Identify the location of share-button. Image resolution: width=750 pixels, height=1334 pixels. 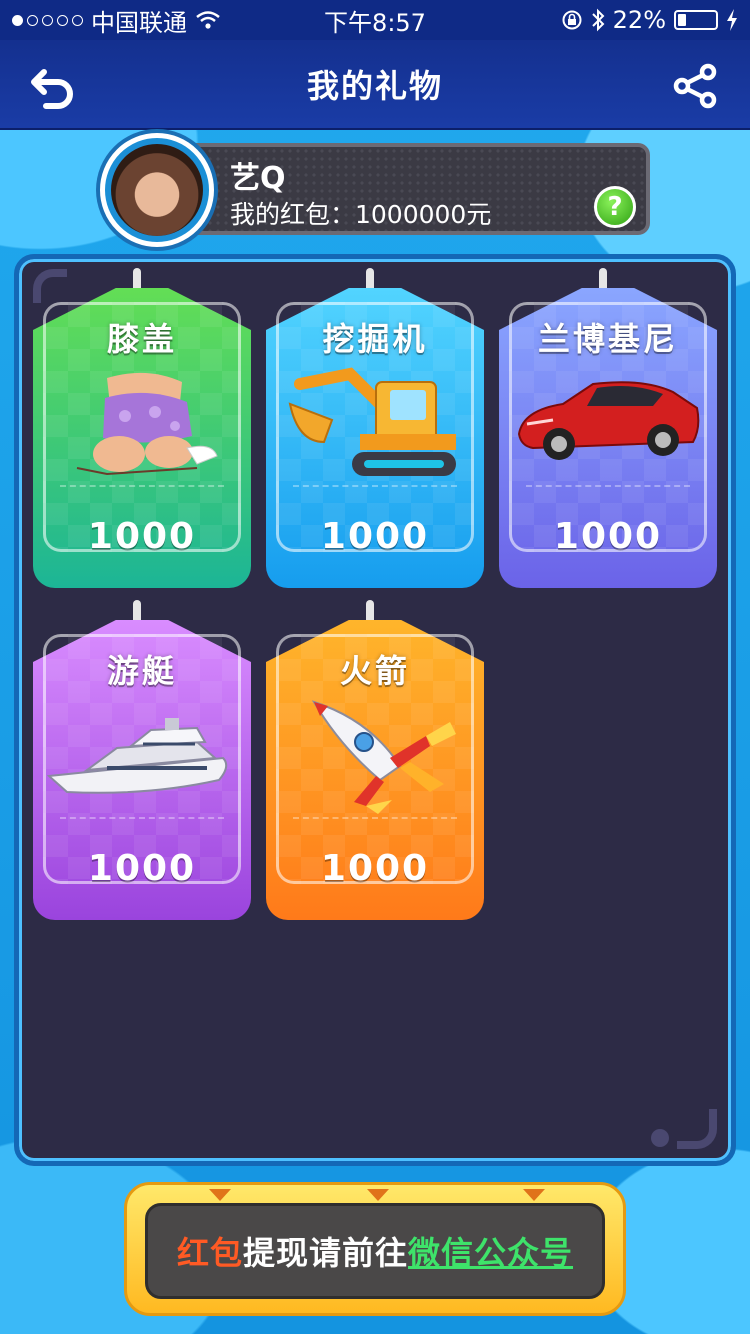
(696, 86).